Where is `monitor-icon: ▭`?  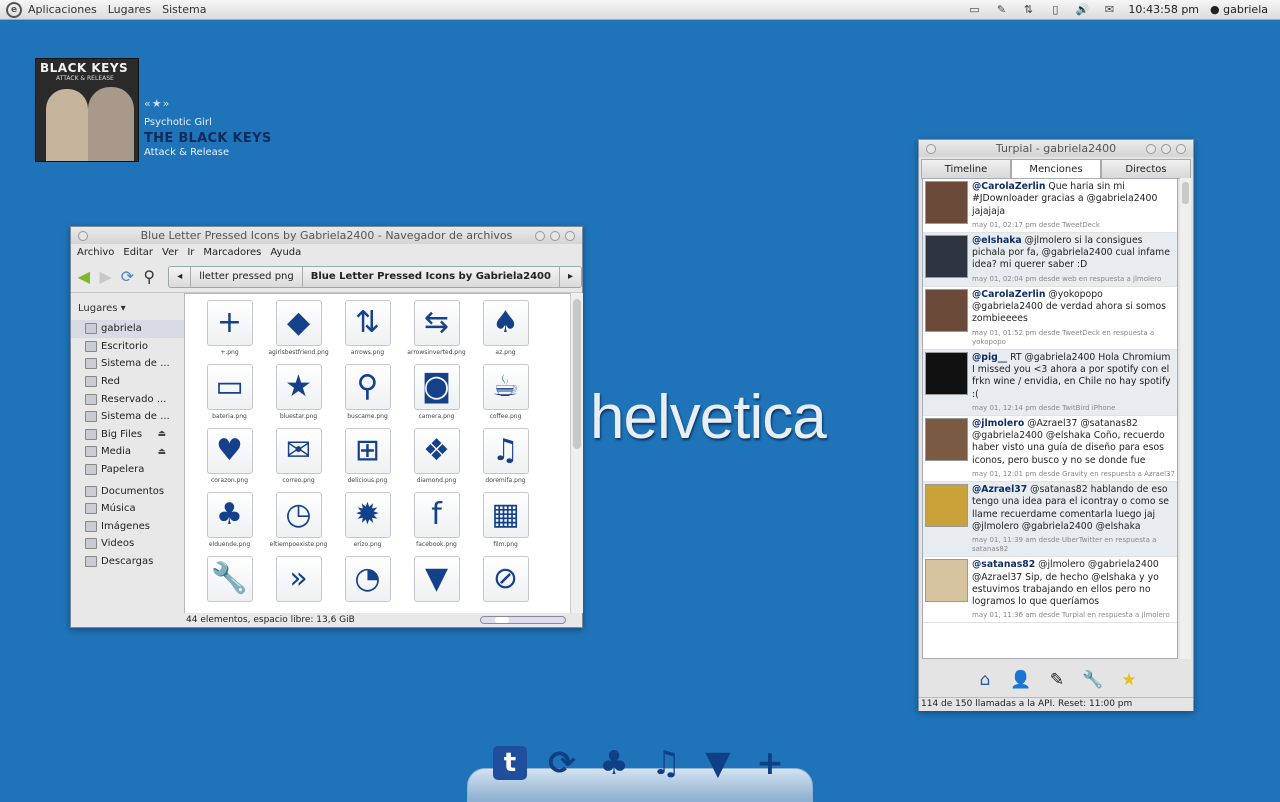 monitor-icon: ▭ is located at coordinates (974, 10).